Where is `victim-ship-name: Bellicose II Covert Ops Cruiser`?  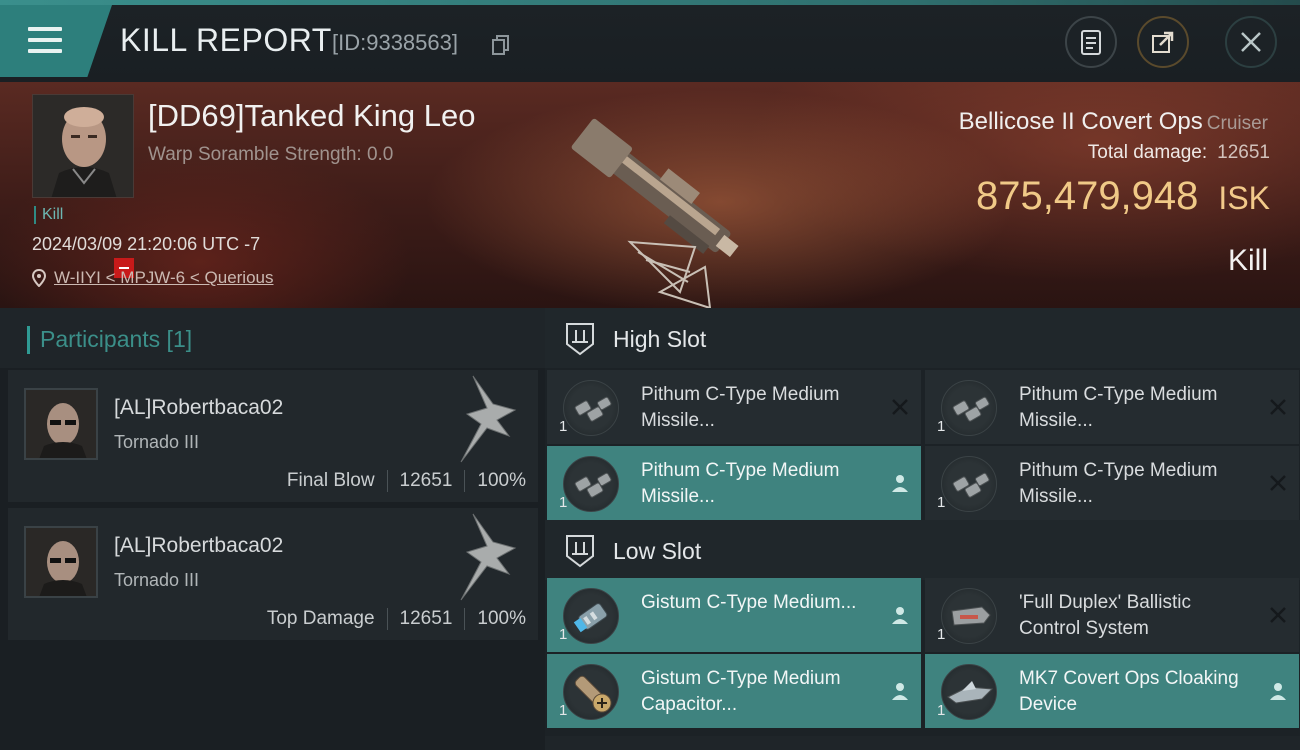 victim-ship-name: Bellicose II Covert Ops Cruiser is located at coordinates (1113, 122).